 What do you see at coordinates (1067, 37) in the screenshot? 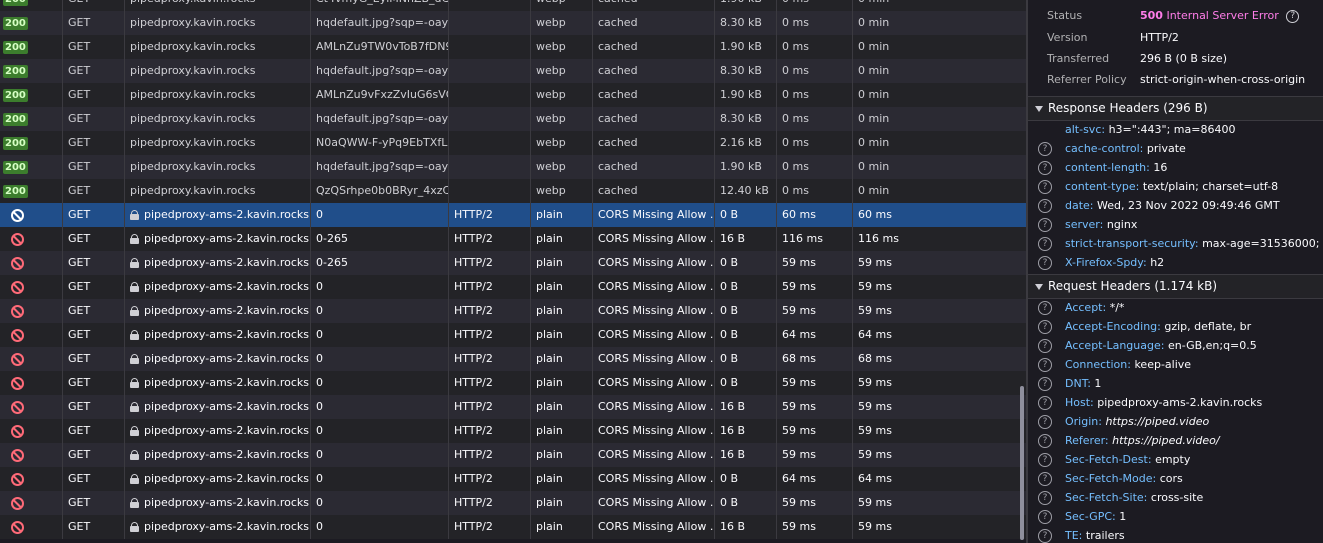
I see `version-label: Version` at bounding box center [1067, 37].